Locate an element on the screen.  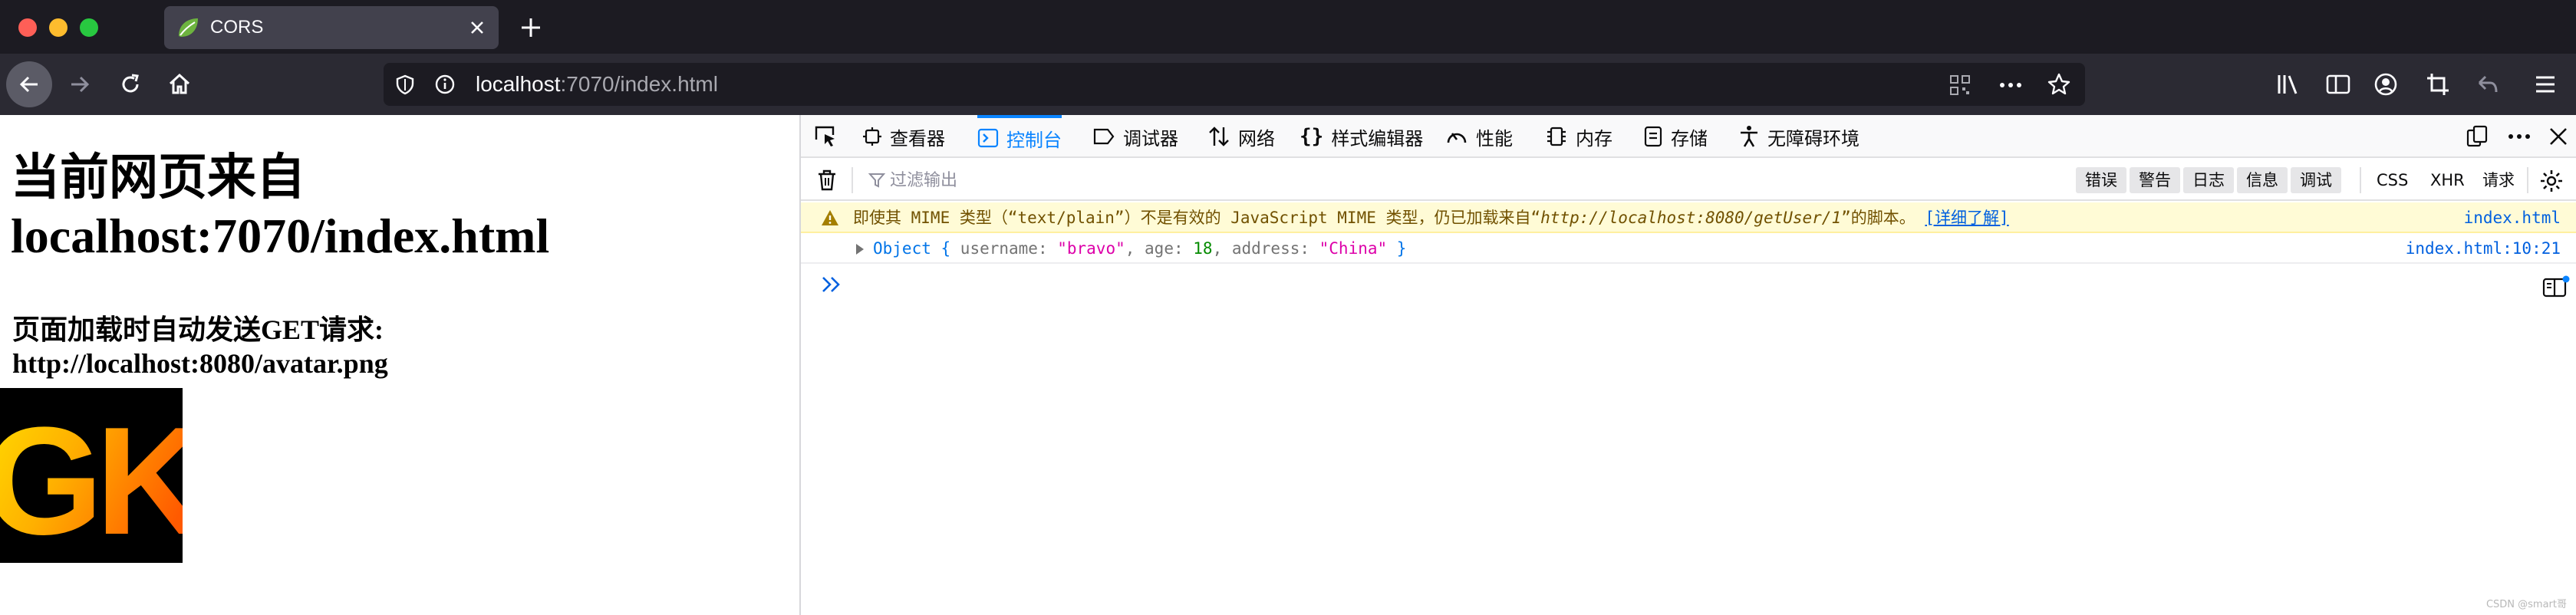
tab-memory: 内存 is located at coordinates (1578, 136).